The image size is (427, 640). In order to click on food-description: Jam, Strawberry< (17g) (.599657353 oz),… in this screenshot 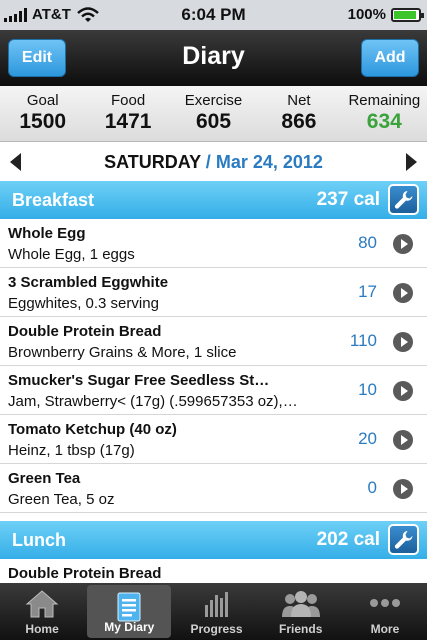, I will do `click(153, 401)`.